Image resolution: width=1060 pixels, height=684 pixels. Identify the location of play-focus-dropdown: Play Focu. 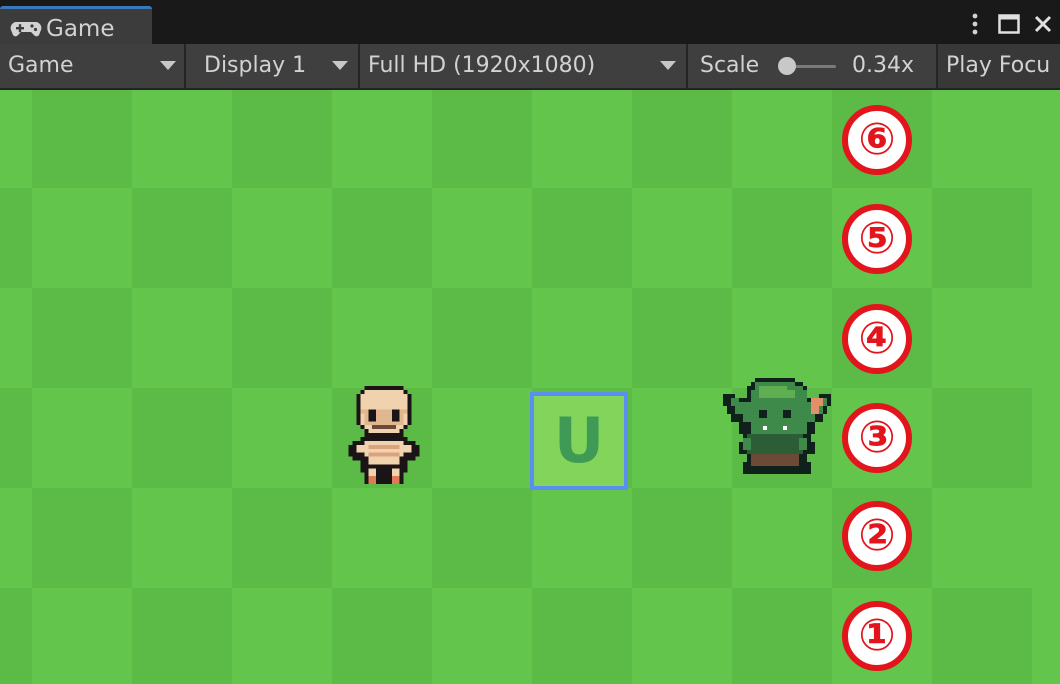
(1000, 66).